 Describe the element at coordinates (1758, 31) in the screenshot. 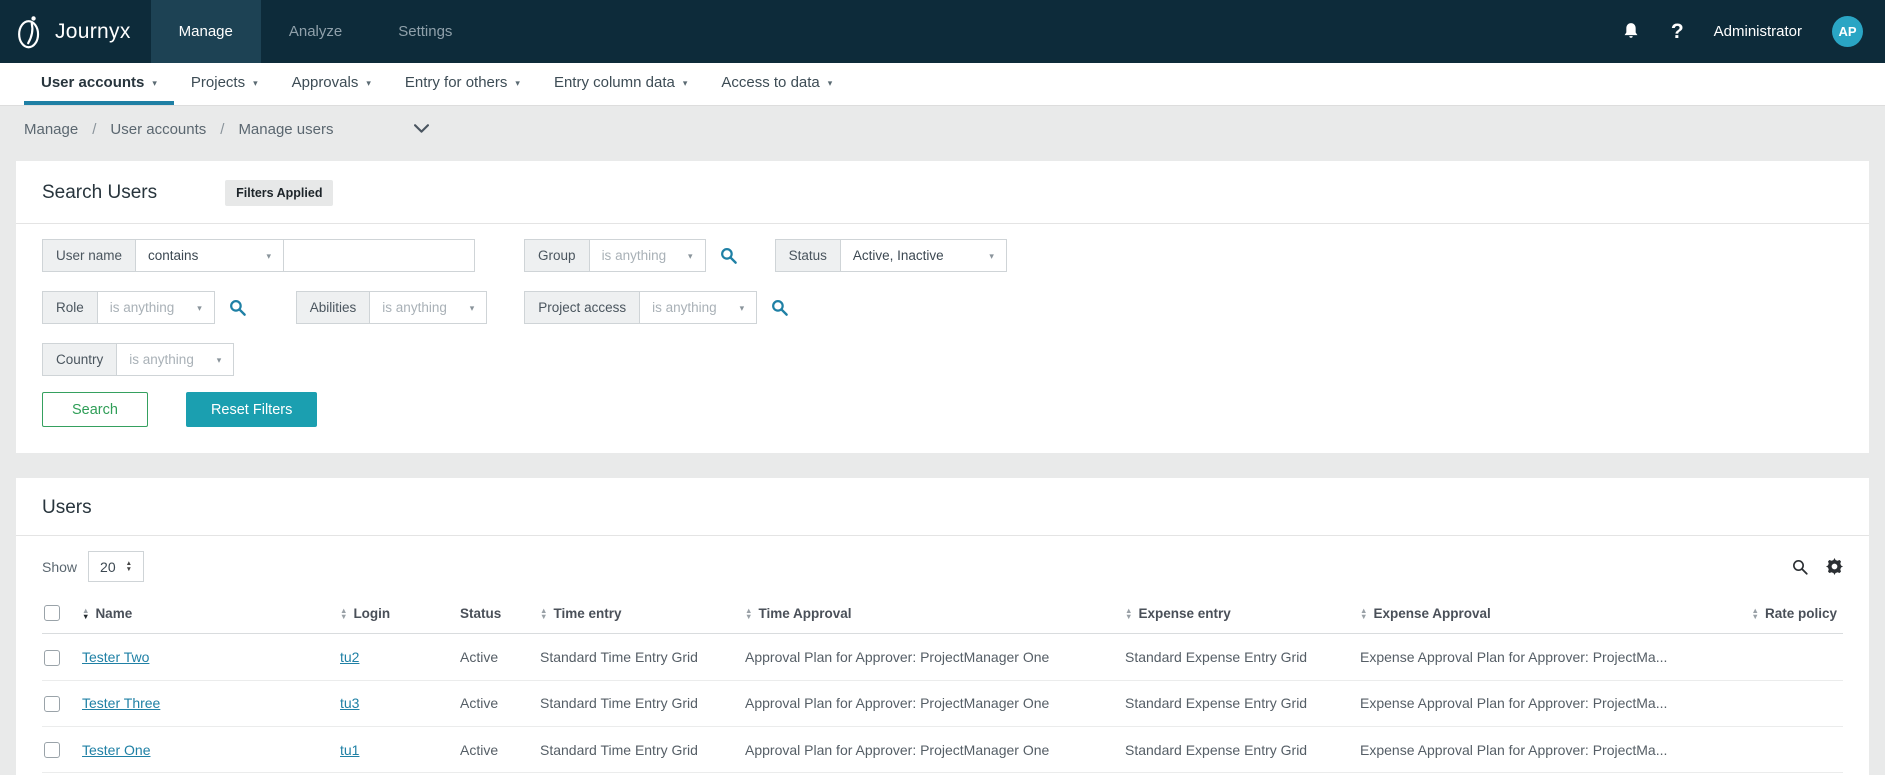

I see `current-user-label: Administrator` at that location.